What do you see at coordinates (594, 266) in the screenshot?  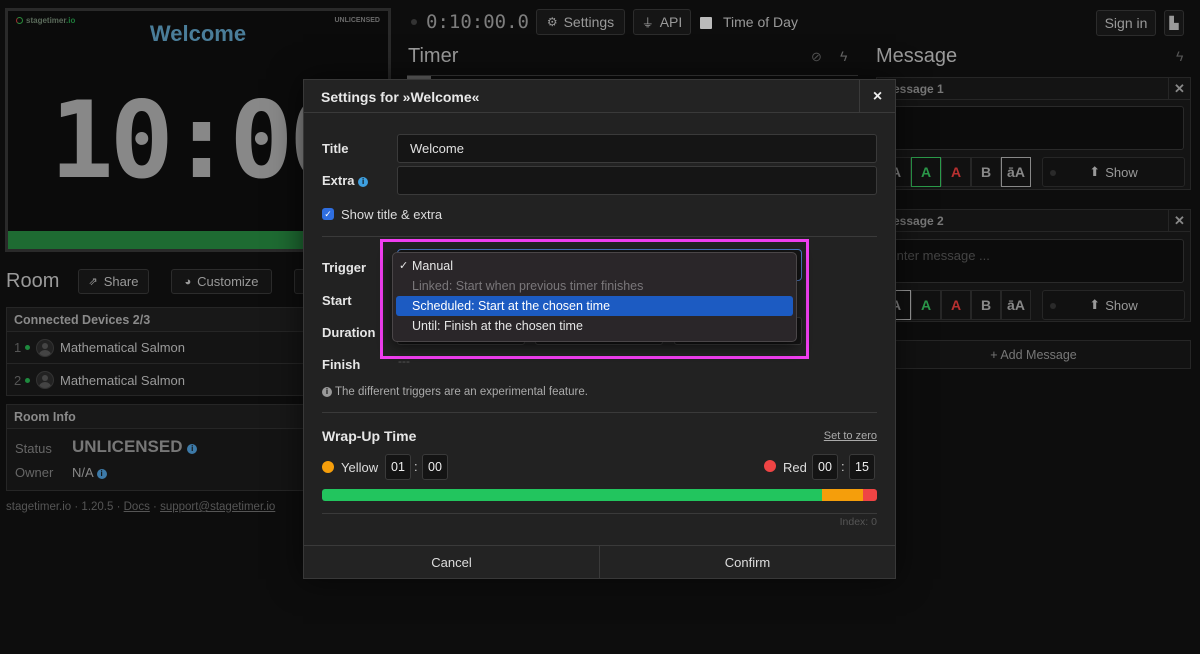 I see `trigger-option-manual: ✓ Manual` at bounding box center [594, 266].